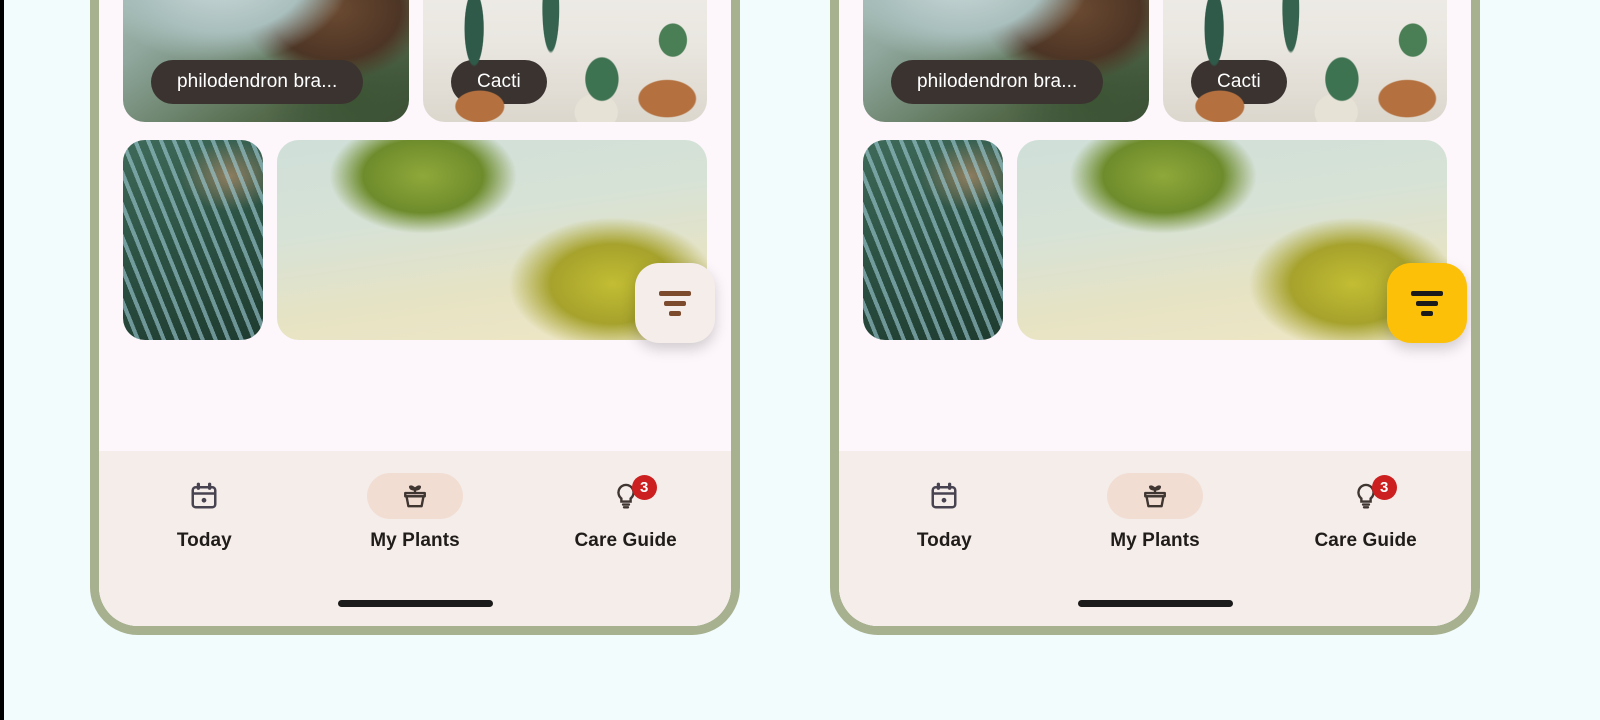 The image size is (1600, 720). I want to click on plant-card-maidenhair-fern, so click(1232, 240).